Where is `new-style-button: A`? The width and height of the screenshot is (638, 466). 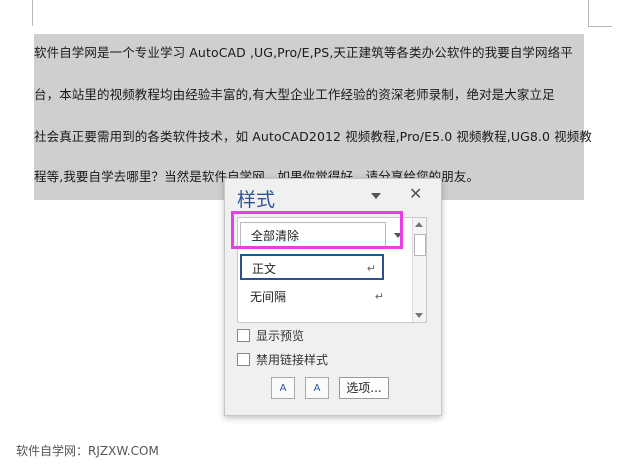 new-style-button: A is located at coordinates (283, 388).